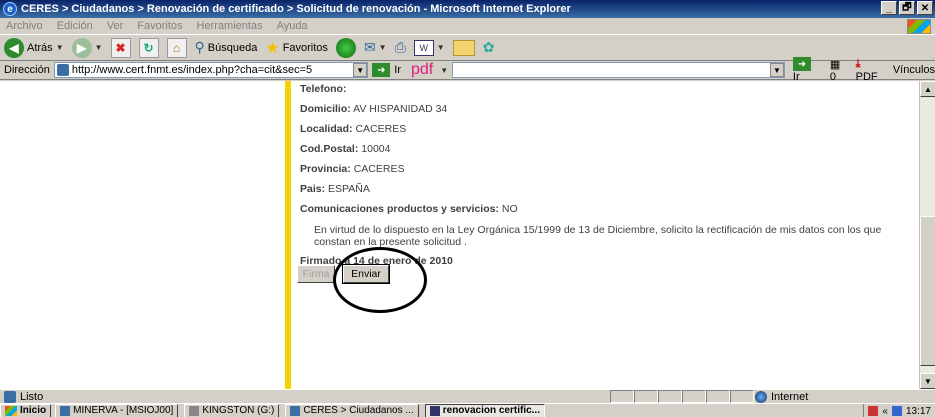 The height and width of the screenshot is (417, 935). What do you see at coordinates (422, 69) in the screenshot?
I see `pdf-logo: pdf` at bounding box center [422, 69].